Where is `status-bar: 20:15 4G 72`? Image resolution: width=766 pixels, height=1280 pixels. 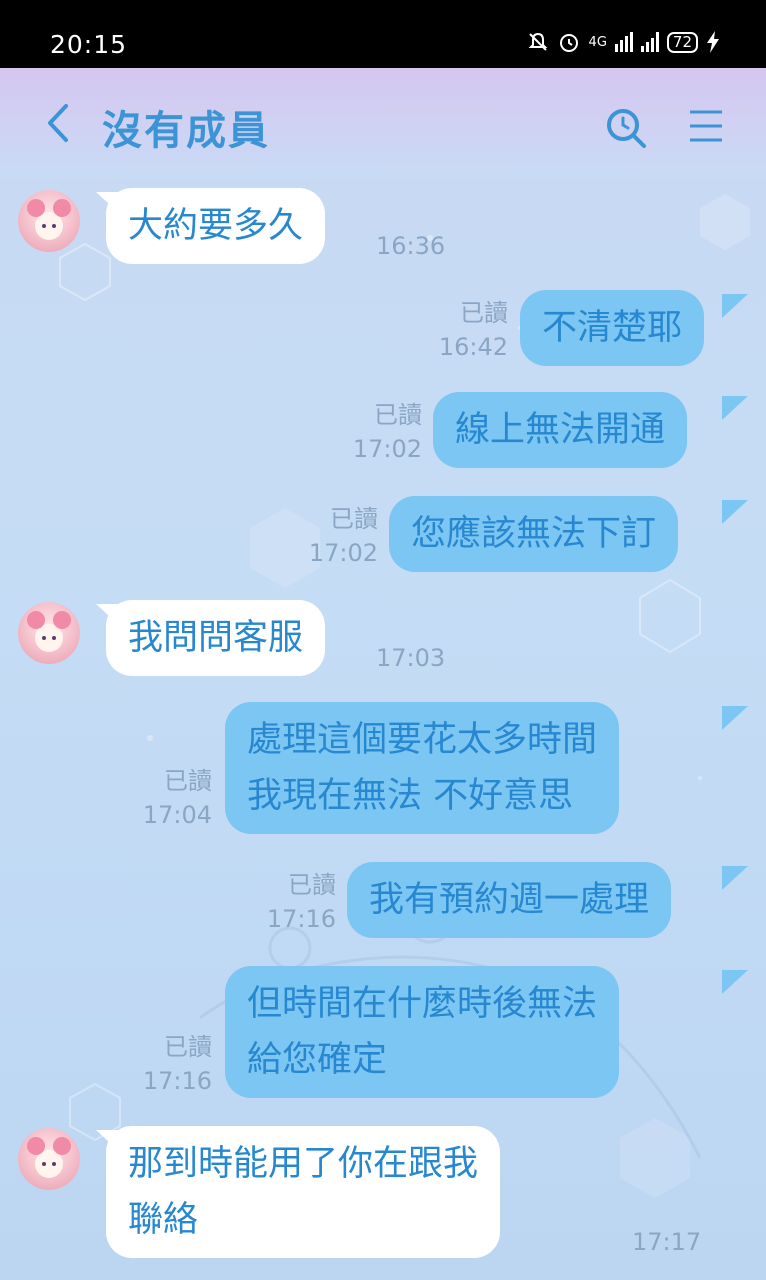
status-bar: 20:15 4G 72 is located at coordinates (383, 34).